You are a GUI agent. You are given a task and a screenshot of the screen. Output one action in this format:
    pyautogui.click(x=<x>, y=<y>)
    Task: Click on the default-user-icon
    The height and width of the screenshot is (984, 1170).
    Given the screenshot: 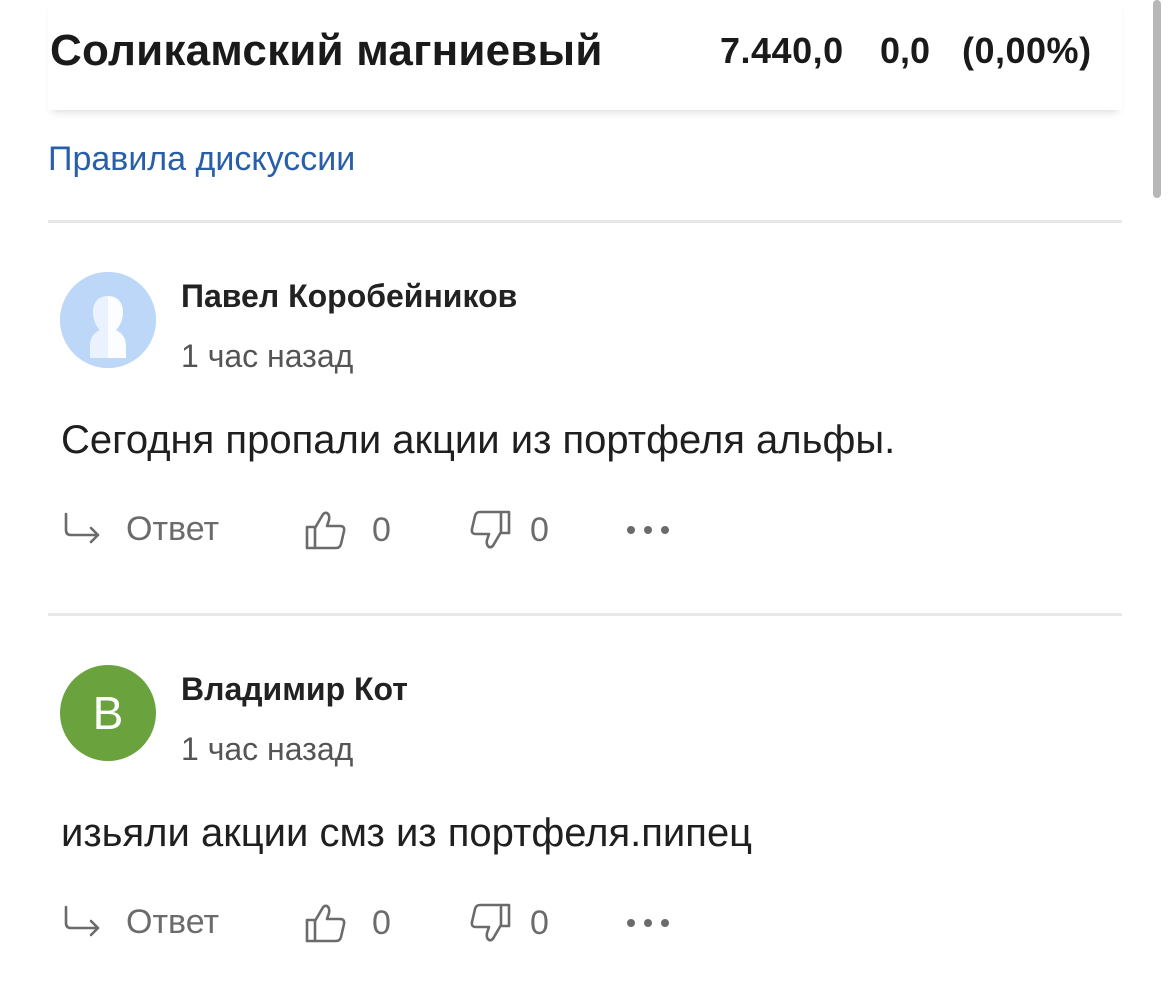 What is the action you would take?
    pyautogui.click(x=108, y=320)
    